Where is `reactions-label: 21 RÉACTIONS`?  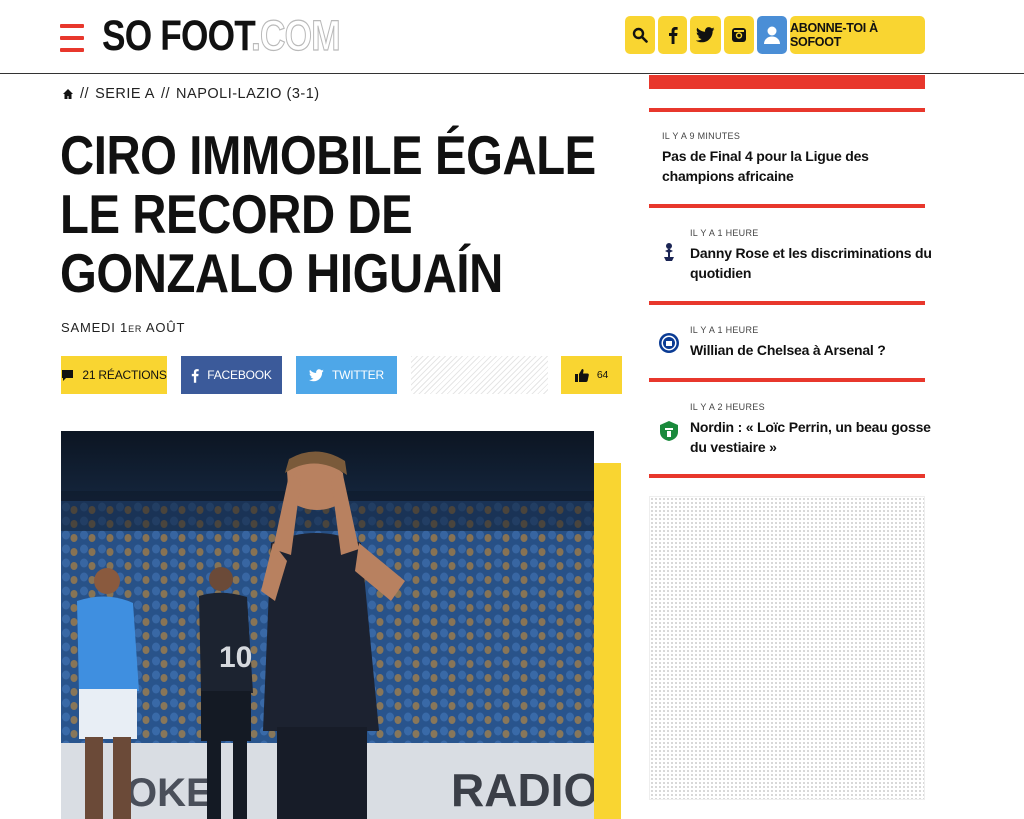 reactions-label: 21 RÉACTIONS is located at coordinates (124, 375).